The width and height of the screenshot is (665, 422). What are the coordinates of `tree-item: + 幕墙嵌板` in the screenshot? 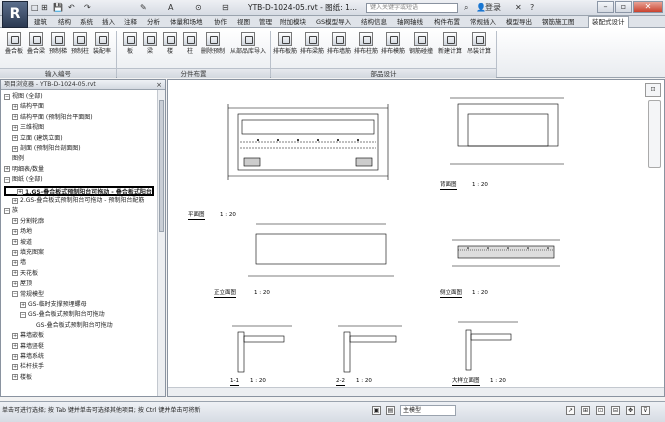 It's located at (22, 336).